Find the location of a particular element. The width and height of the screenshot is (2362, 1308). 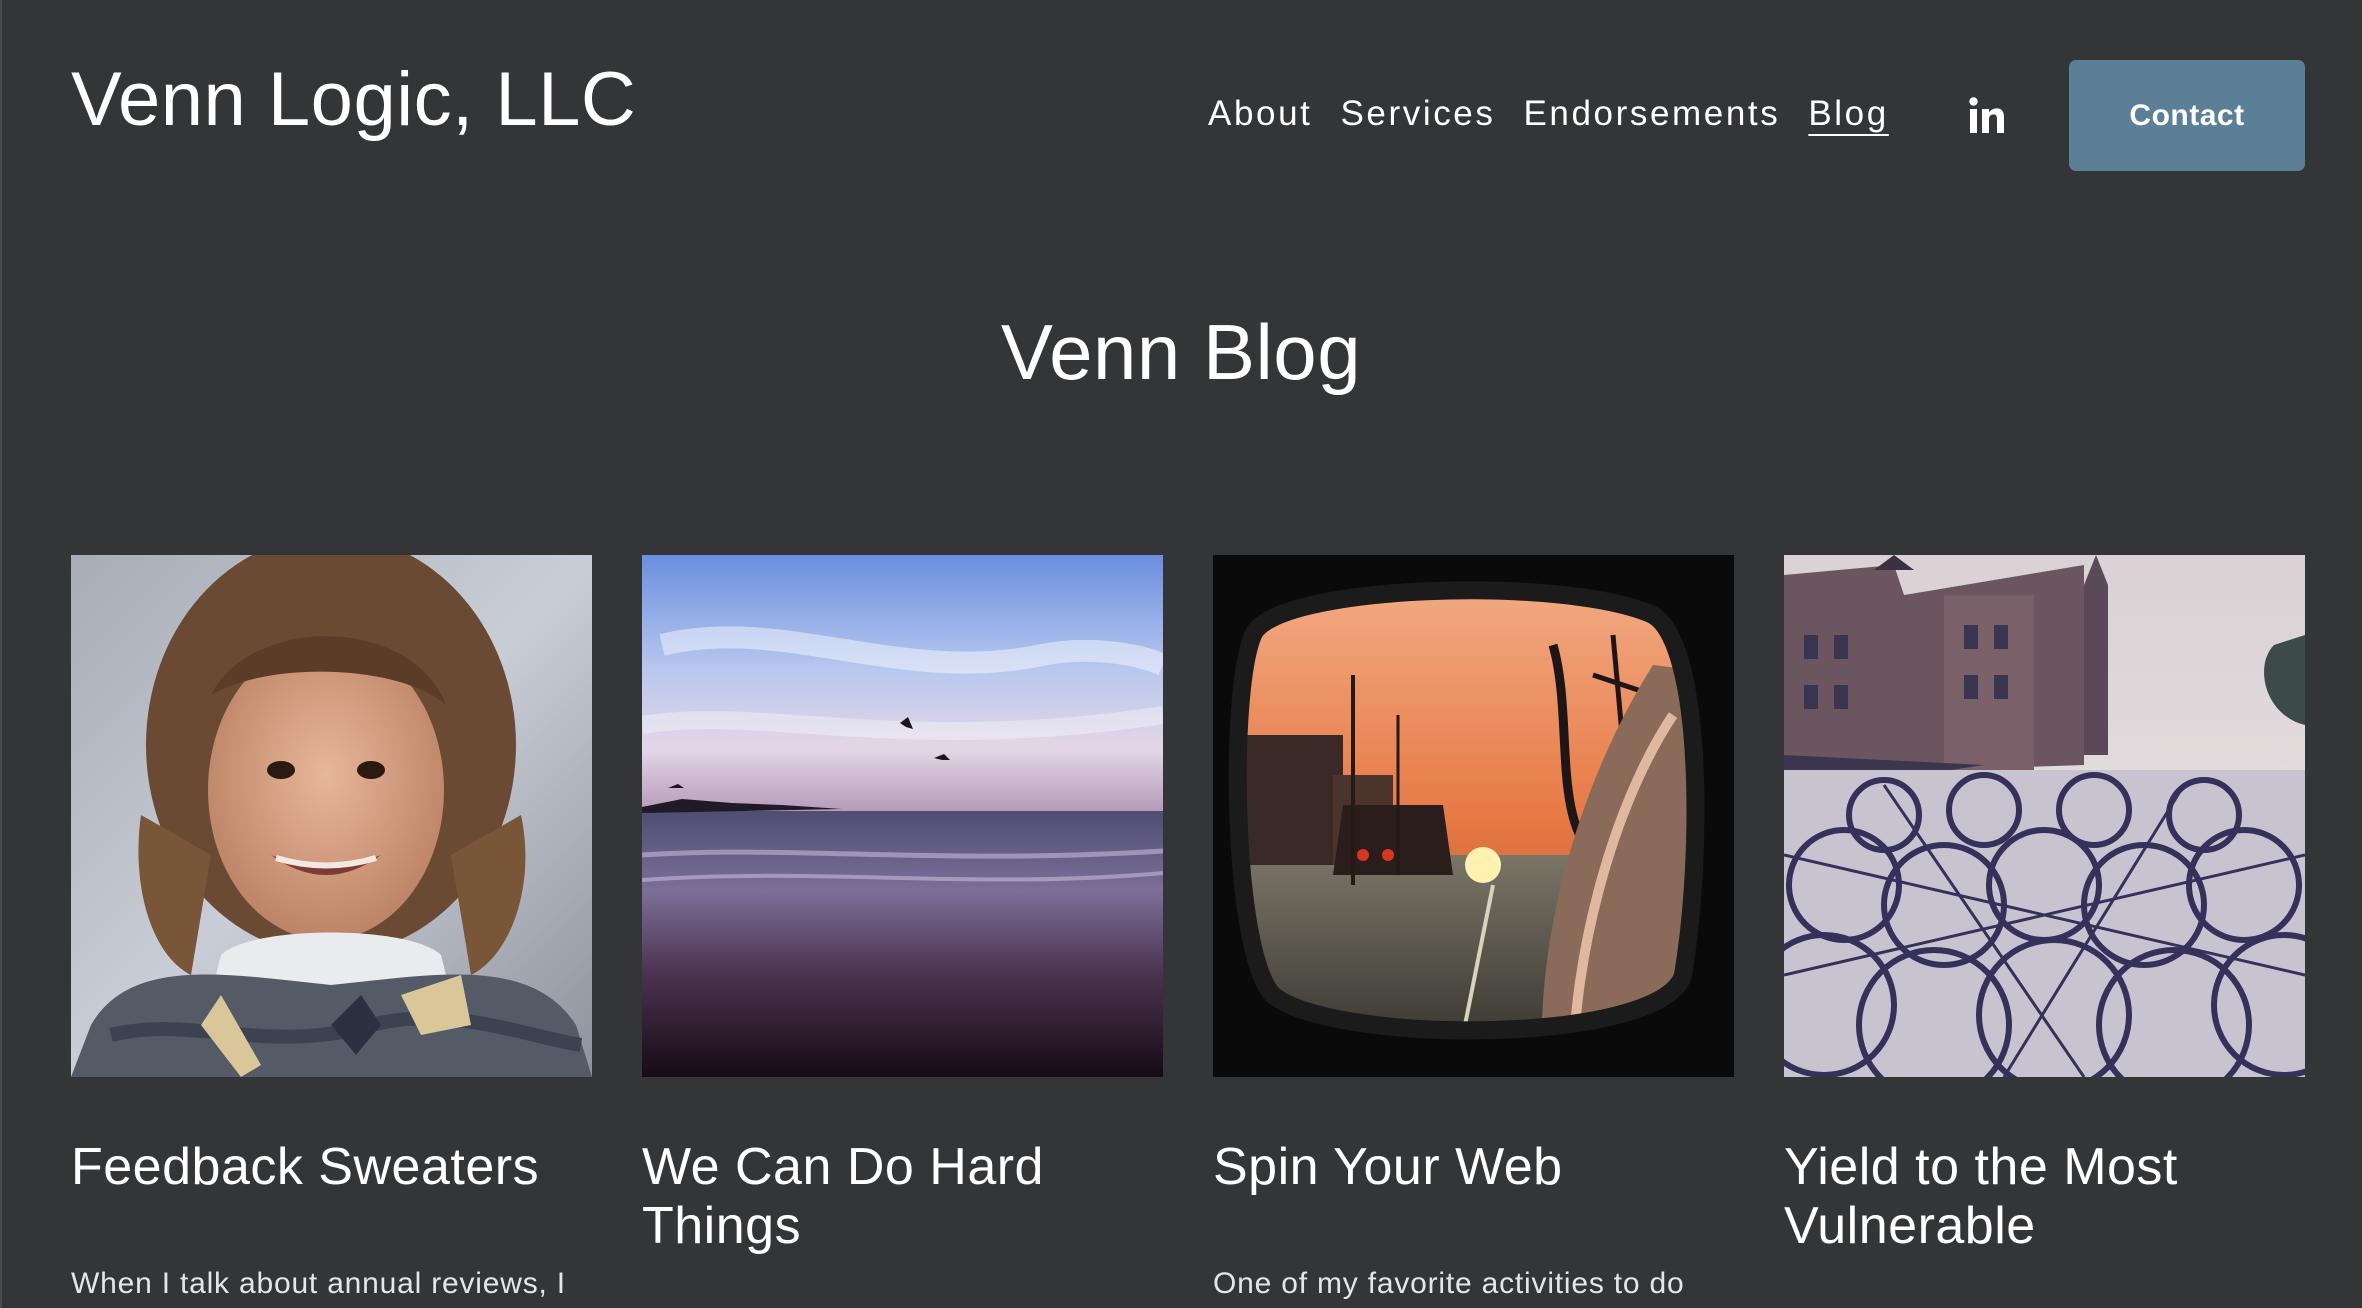

nav-about: About is located at coordinates (1260, 113).